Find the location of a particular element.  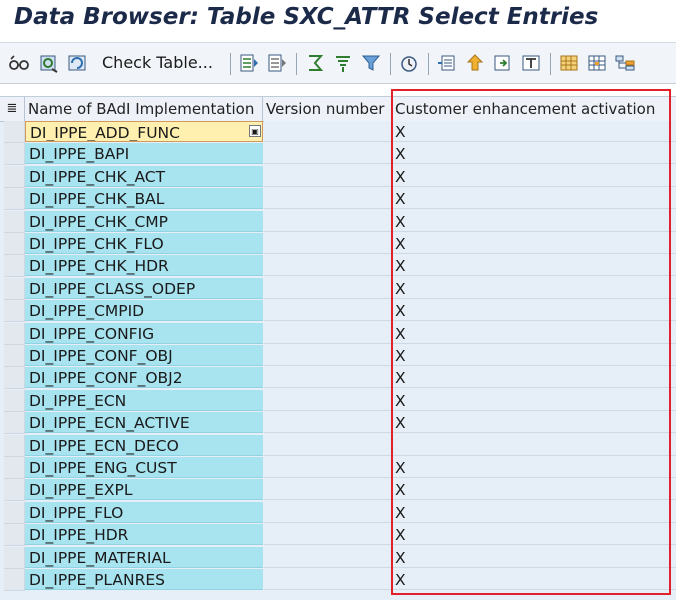

table-row: DI_IPPE_BAPI X is located at coordinates (338, 154).